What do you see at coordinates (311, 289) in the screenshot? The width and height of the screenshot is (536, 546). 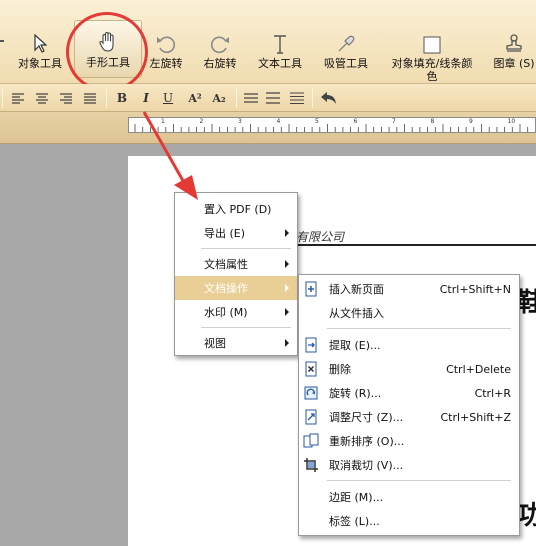 I see `insert-page-icon` at bounding box center [311, 289].